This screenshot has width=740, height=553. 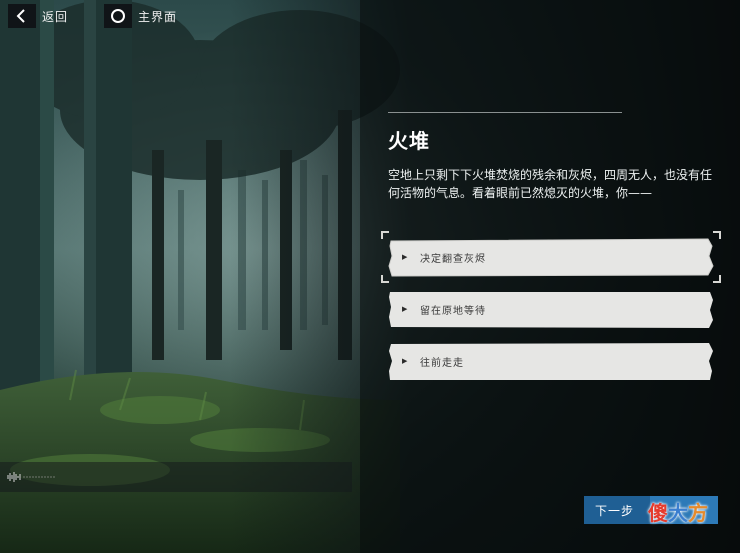 What do you see at coordinates (453, 311) in the screenshot?
I see `choice-label: 留在原地等待` at bounding box center [453, 311].